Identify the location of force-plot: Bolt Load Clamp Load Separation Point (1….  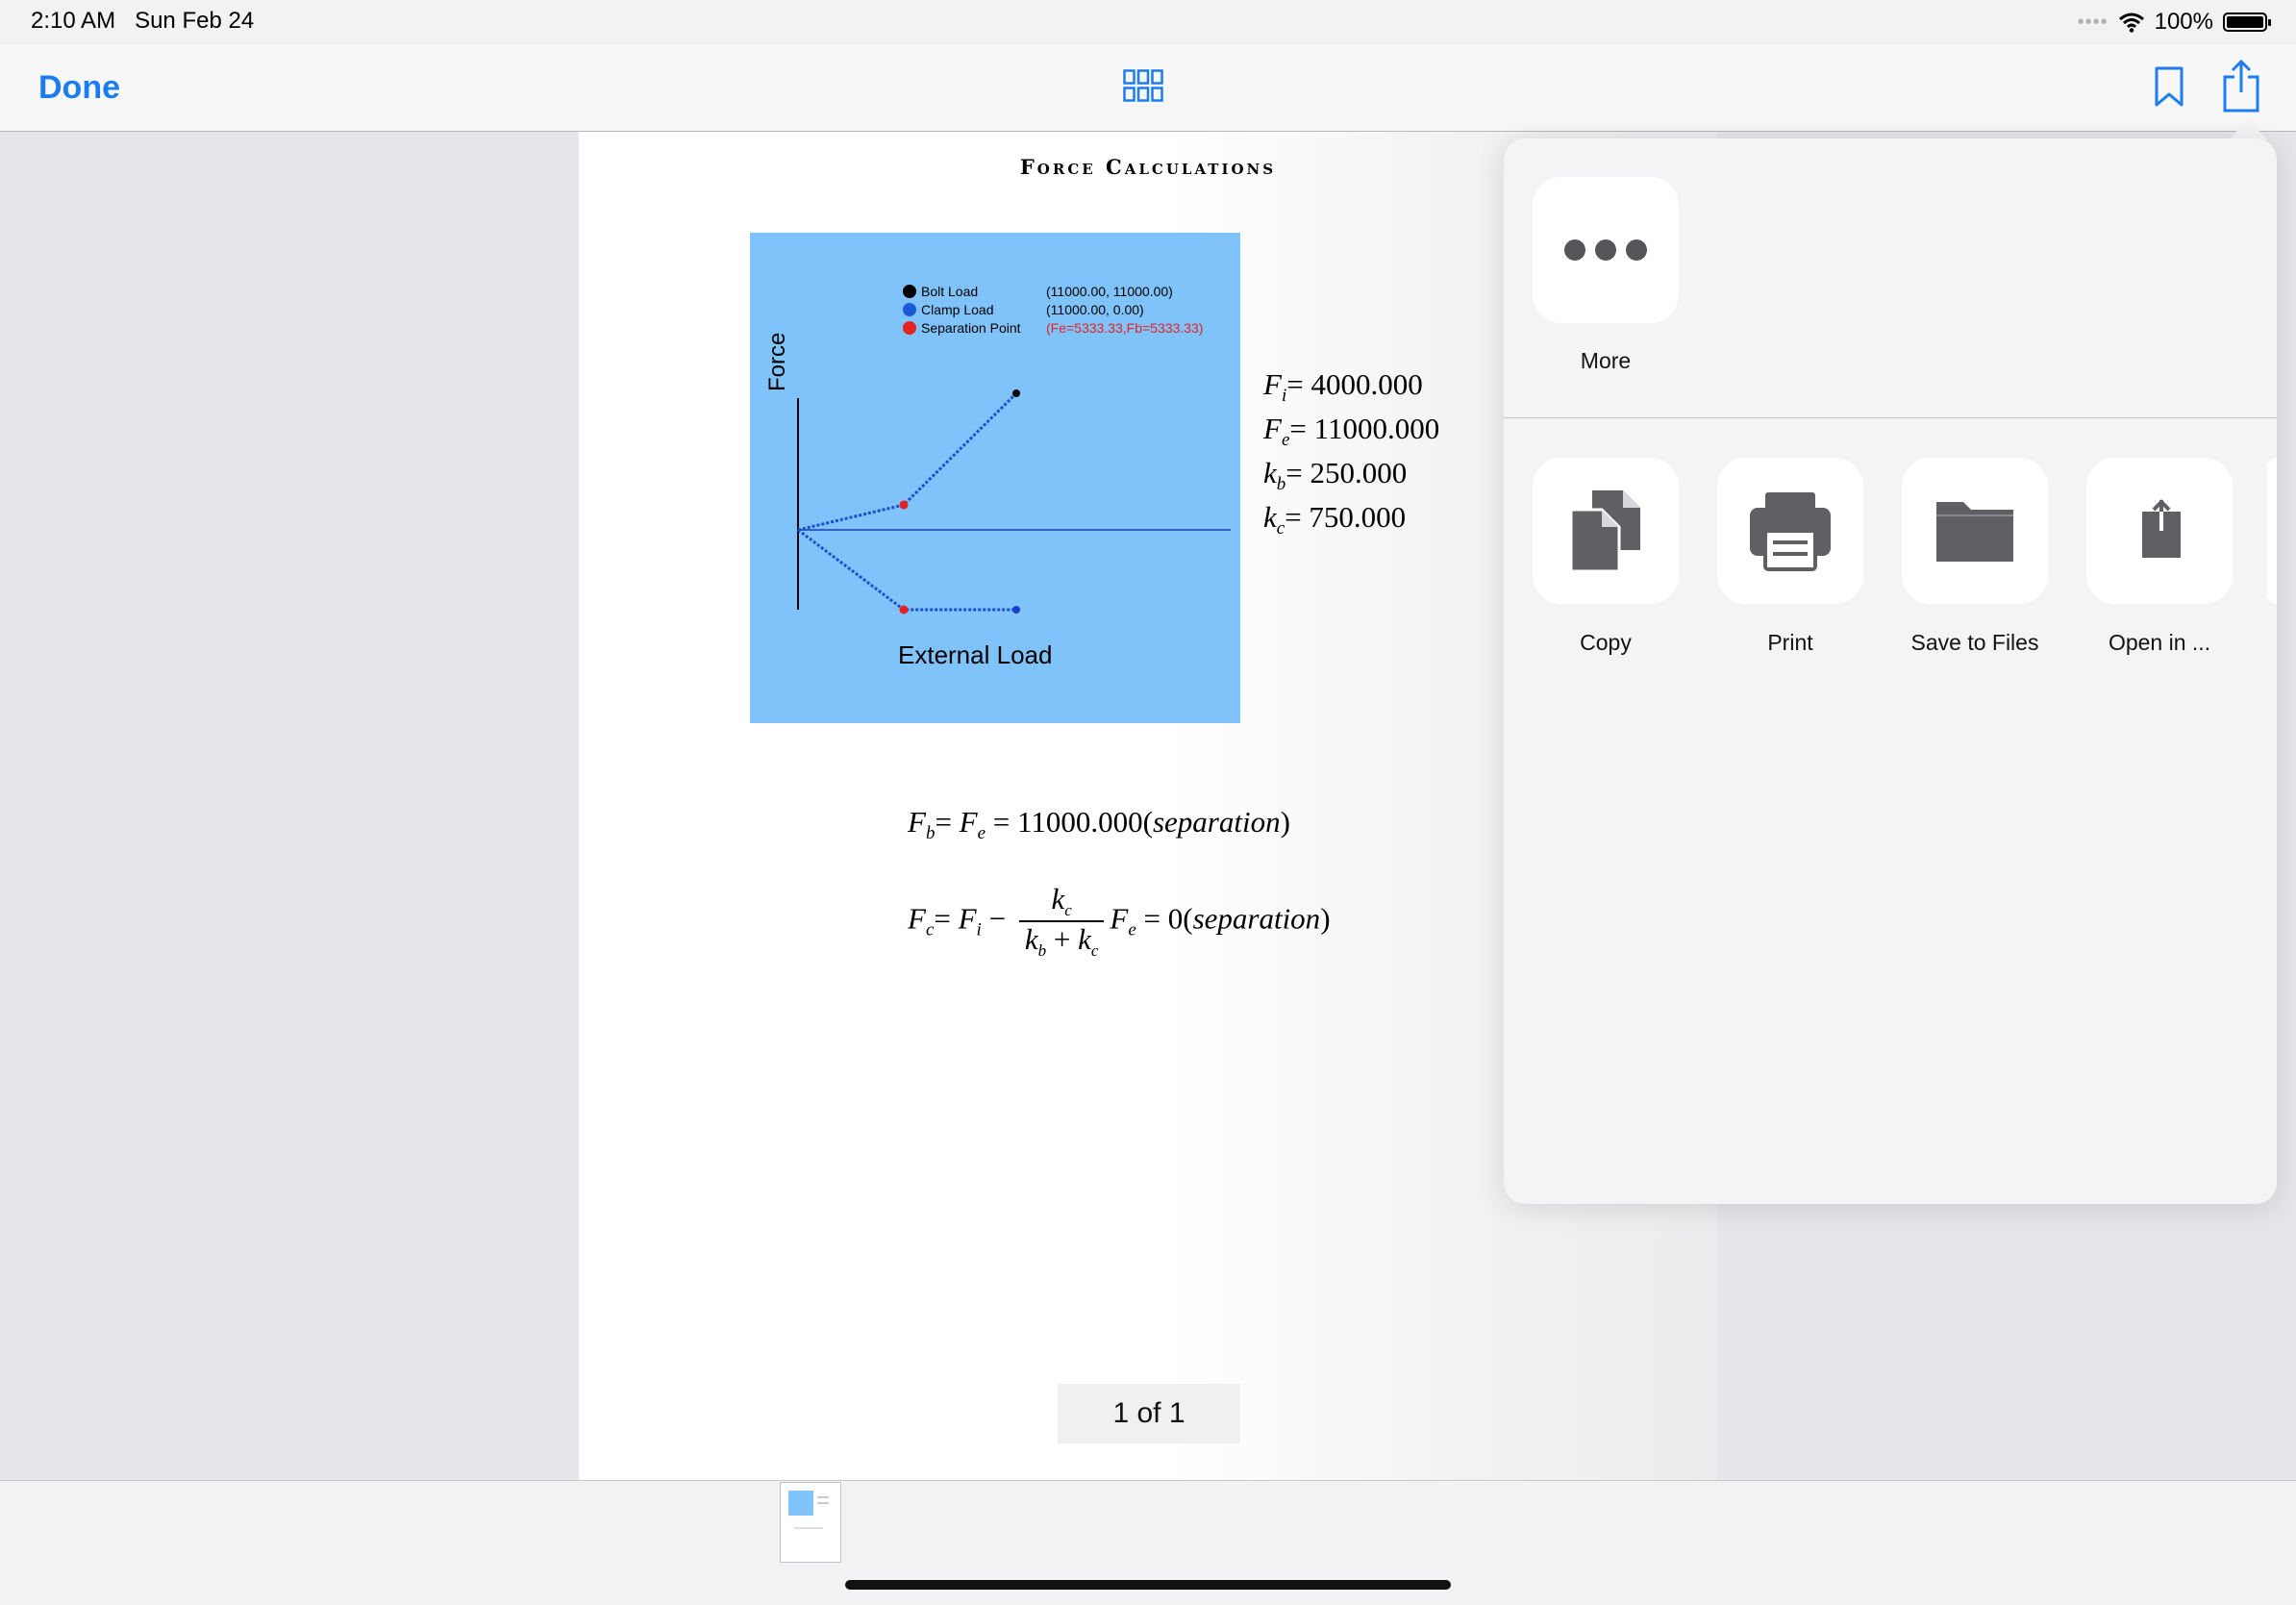
(995, 478).